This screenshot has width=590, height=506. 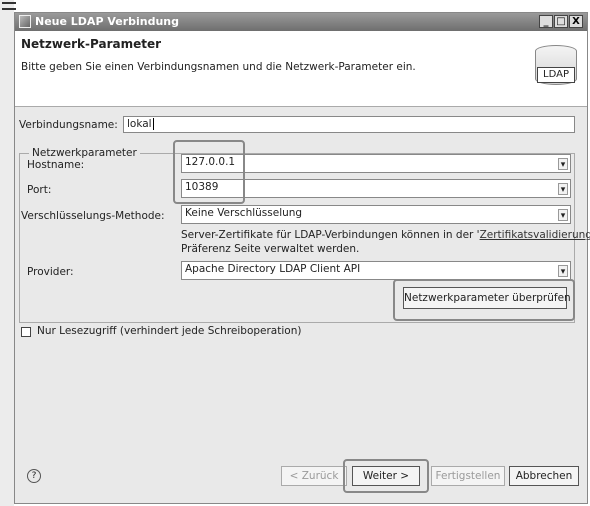 What do you see at coordinates (209, 172) in the screenshot?
I see `host-port-highlight` at bounding box center [209, 172].